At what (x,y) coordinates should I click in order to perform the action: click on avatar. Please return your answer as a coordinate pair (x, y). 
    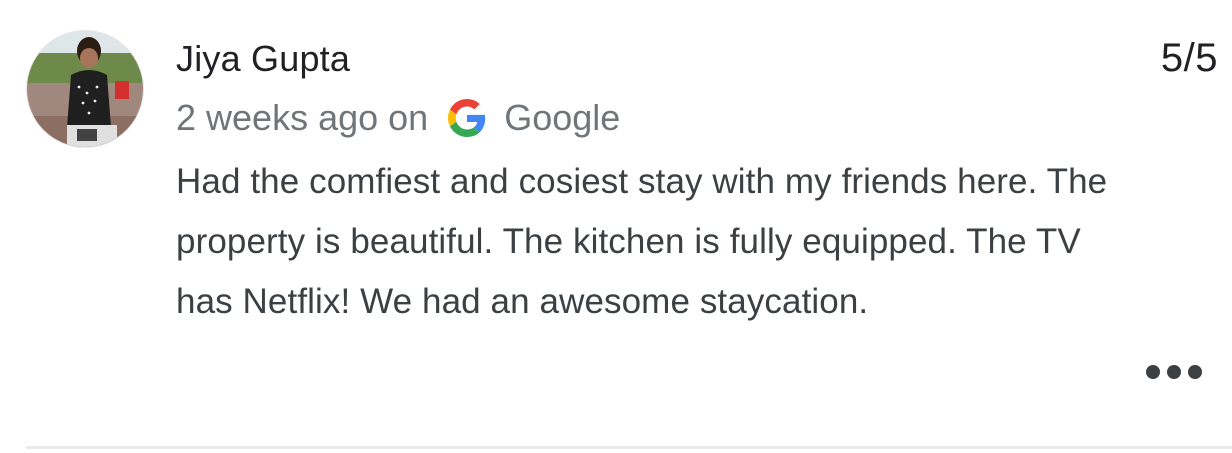
    Looking at the image, I should click on (85, 89).